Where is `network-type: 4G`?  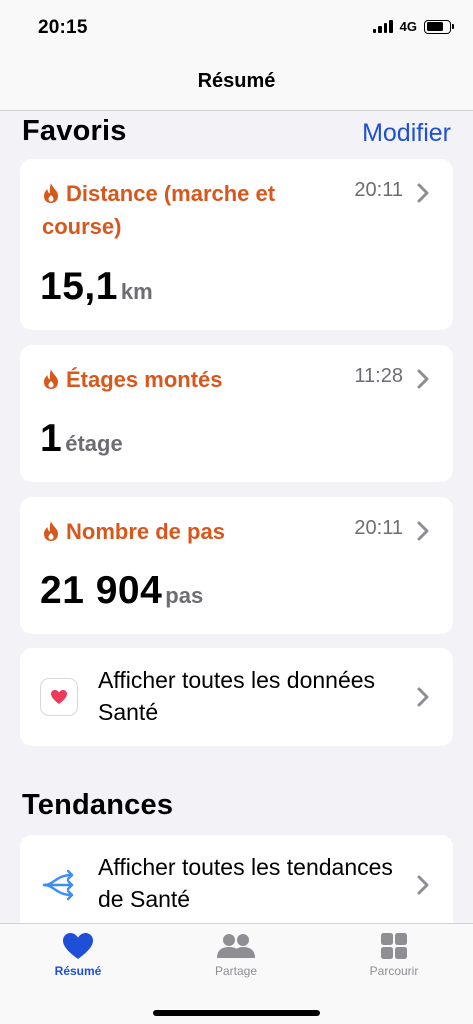 network-type: 4G is located at coordinates (408, 26).